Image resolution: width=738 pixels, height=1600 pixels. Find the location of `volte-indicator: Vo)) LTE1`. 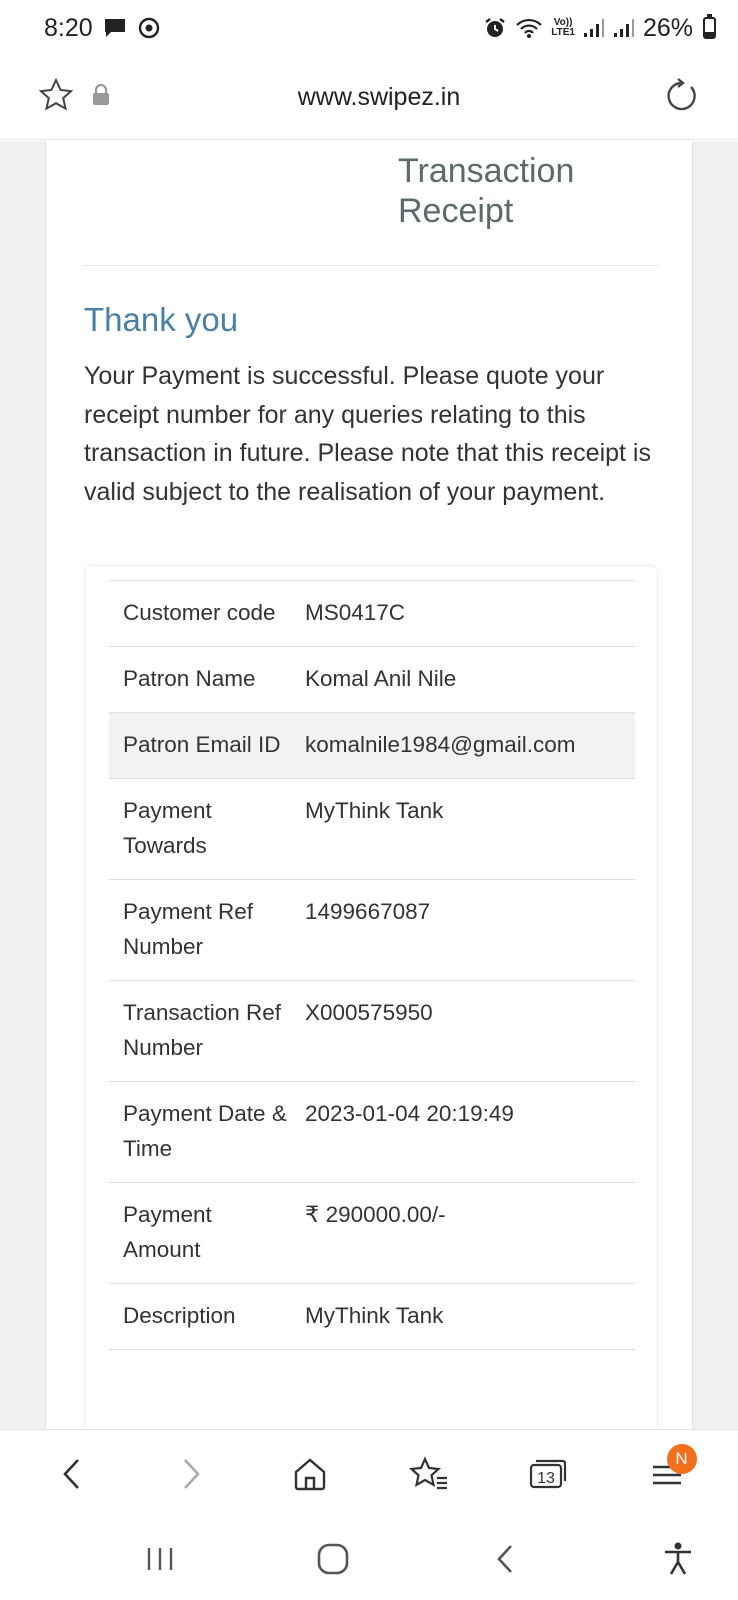

volte-indicator: Vo)) LTE1 is located at coordinates (563, 27).